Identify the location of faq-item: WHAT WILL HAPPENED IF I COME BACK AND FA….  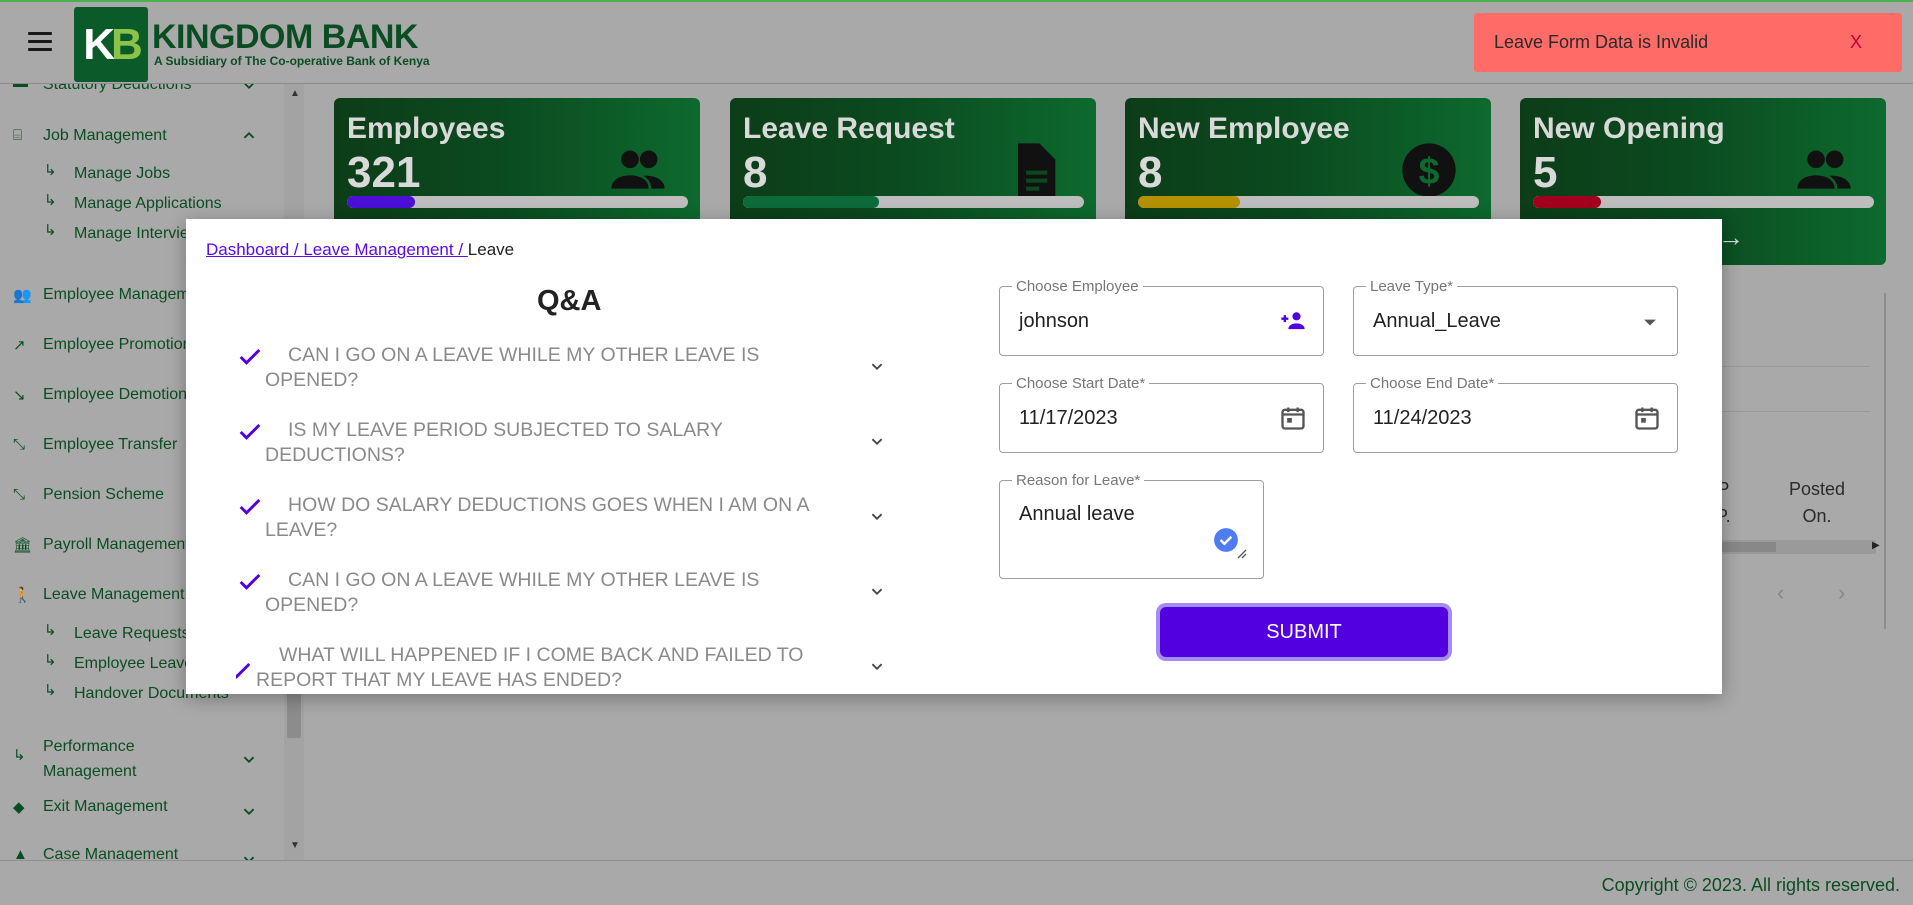
(576, 668).